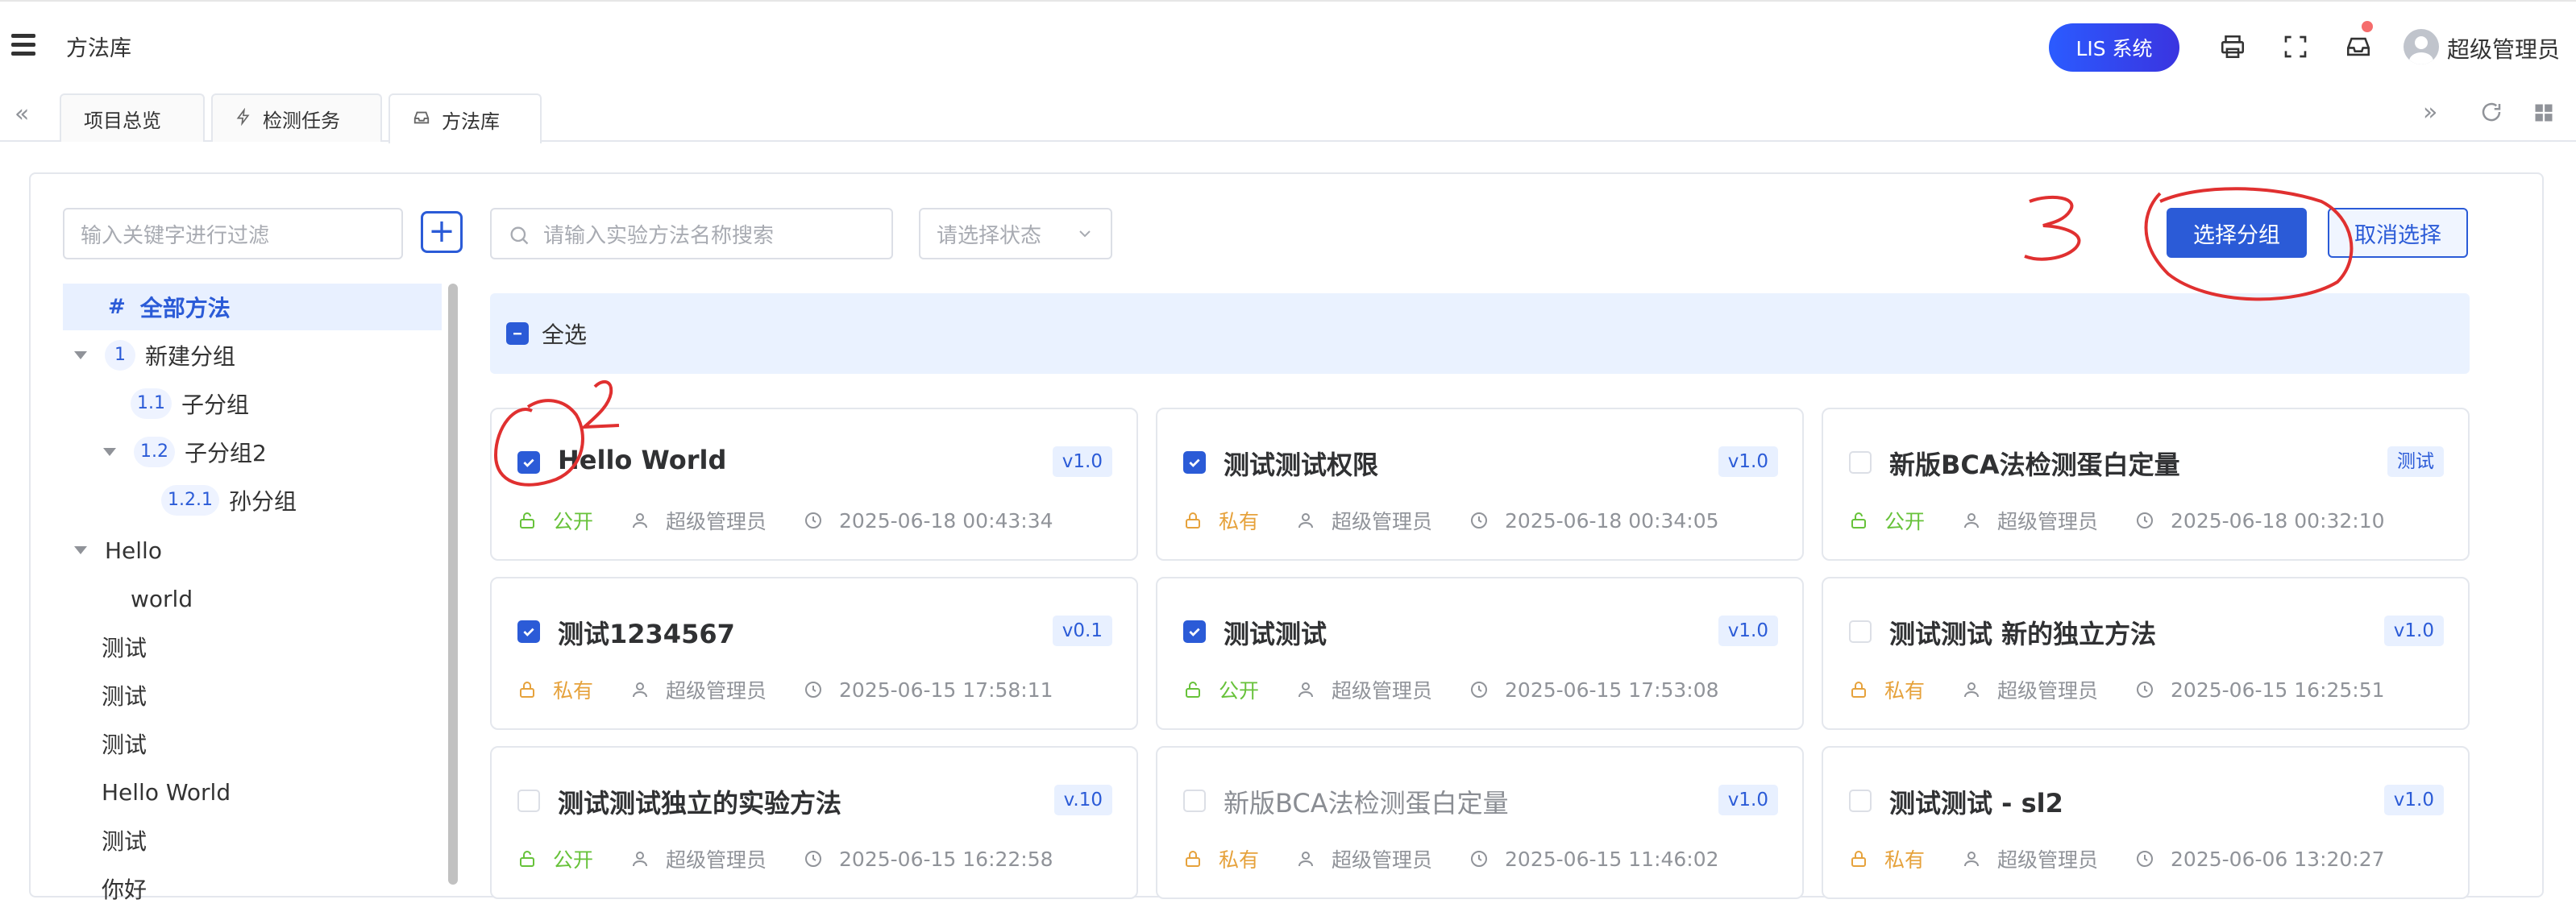 The image size is (2576, 912). Describe the element at coordinates (814, 653) in the screenshot. I see `method-card: 测试1234567 v0.1 私有 超级管理员 2025-06-15 17:58:11` at that location.